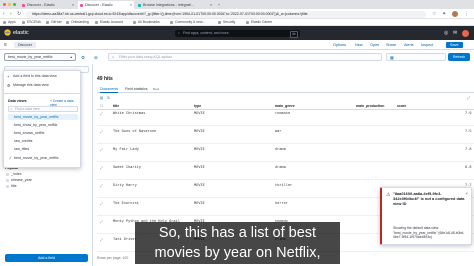 This screenshot has width=474, height=266. Describe the element at coordinates (19, 14) in the screenshot. I see `reload-icon: ↻` at that location.